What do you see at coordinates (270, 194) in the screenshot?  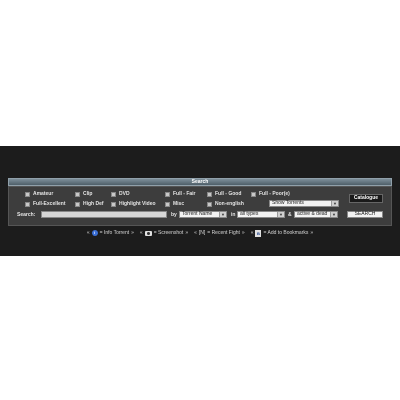 I see `checkbox-full-poor: Full - Poor(e)` at bounding box center [270, 194].